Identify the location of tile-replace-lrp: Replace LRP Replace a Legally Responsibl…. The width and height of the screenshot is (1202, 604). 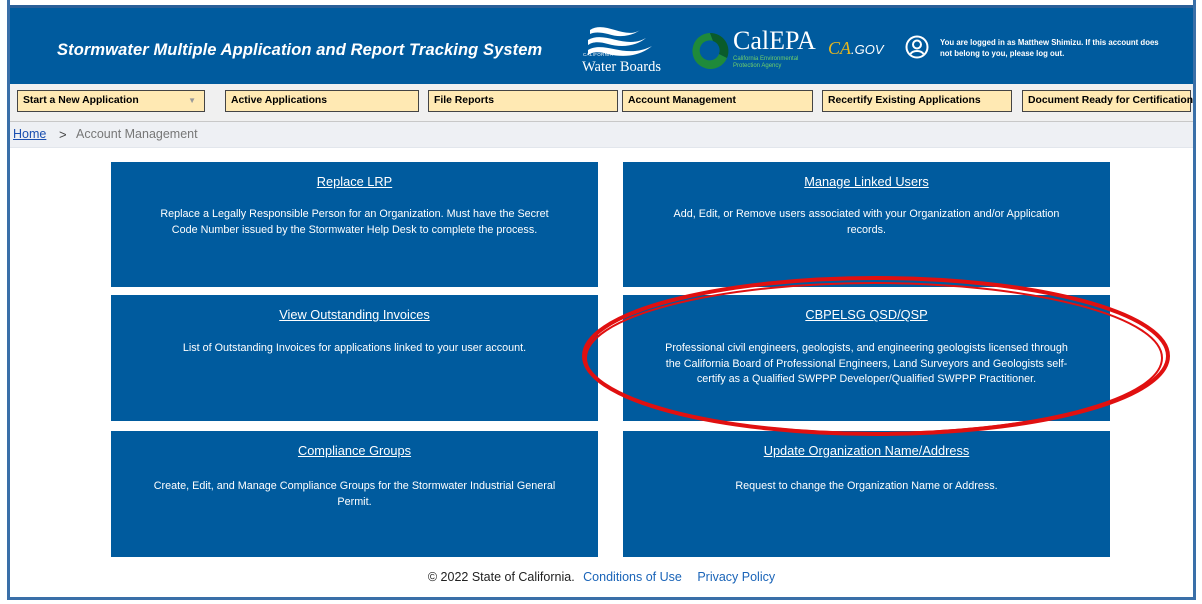
(354, 224).